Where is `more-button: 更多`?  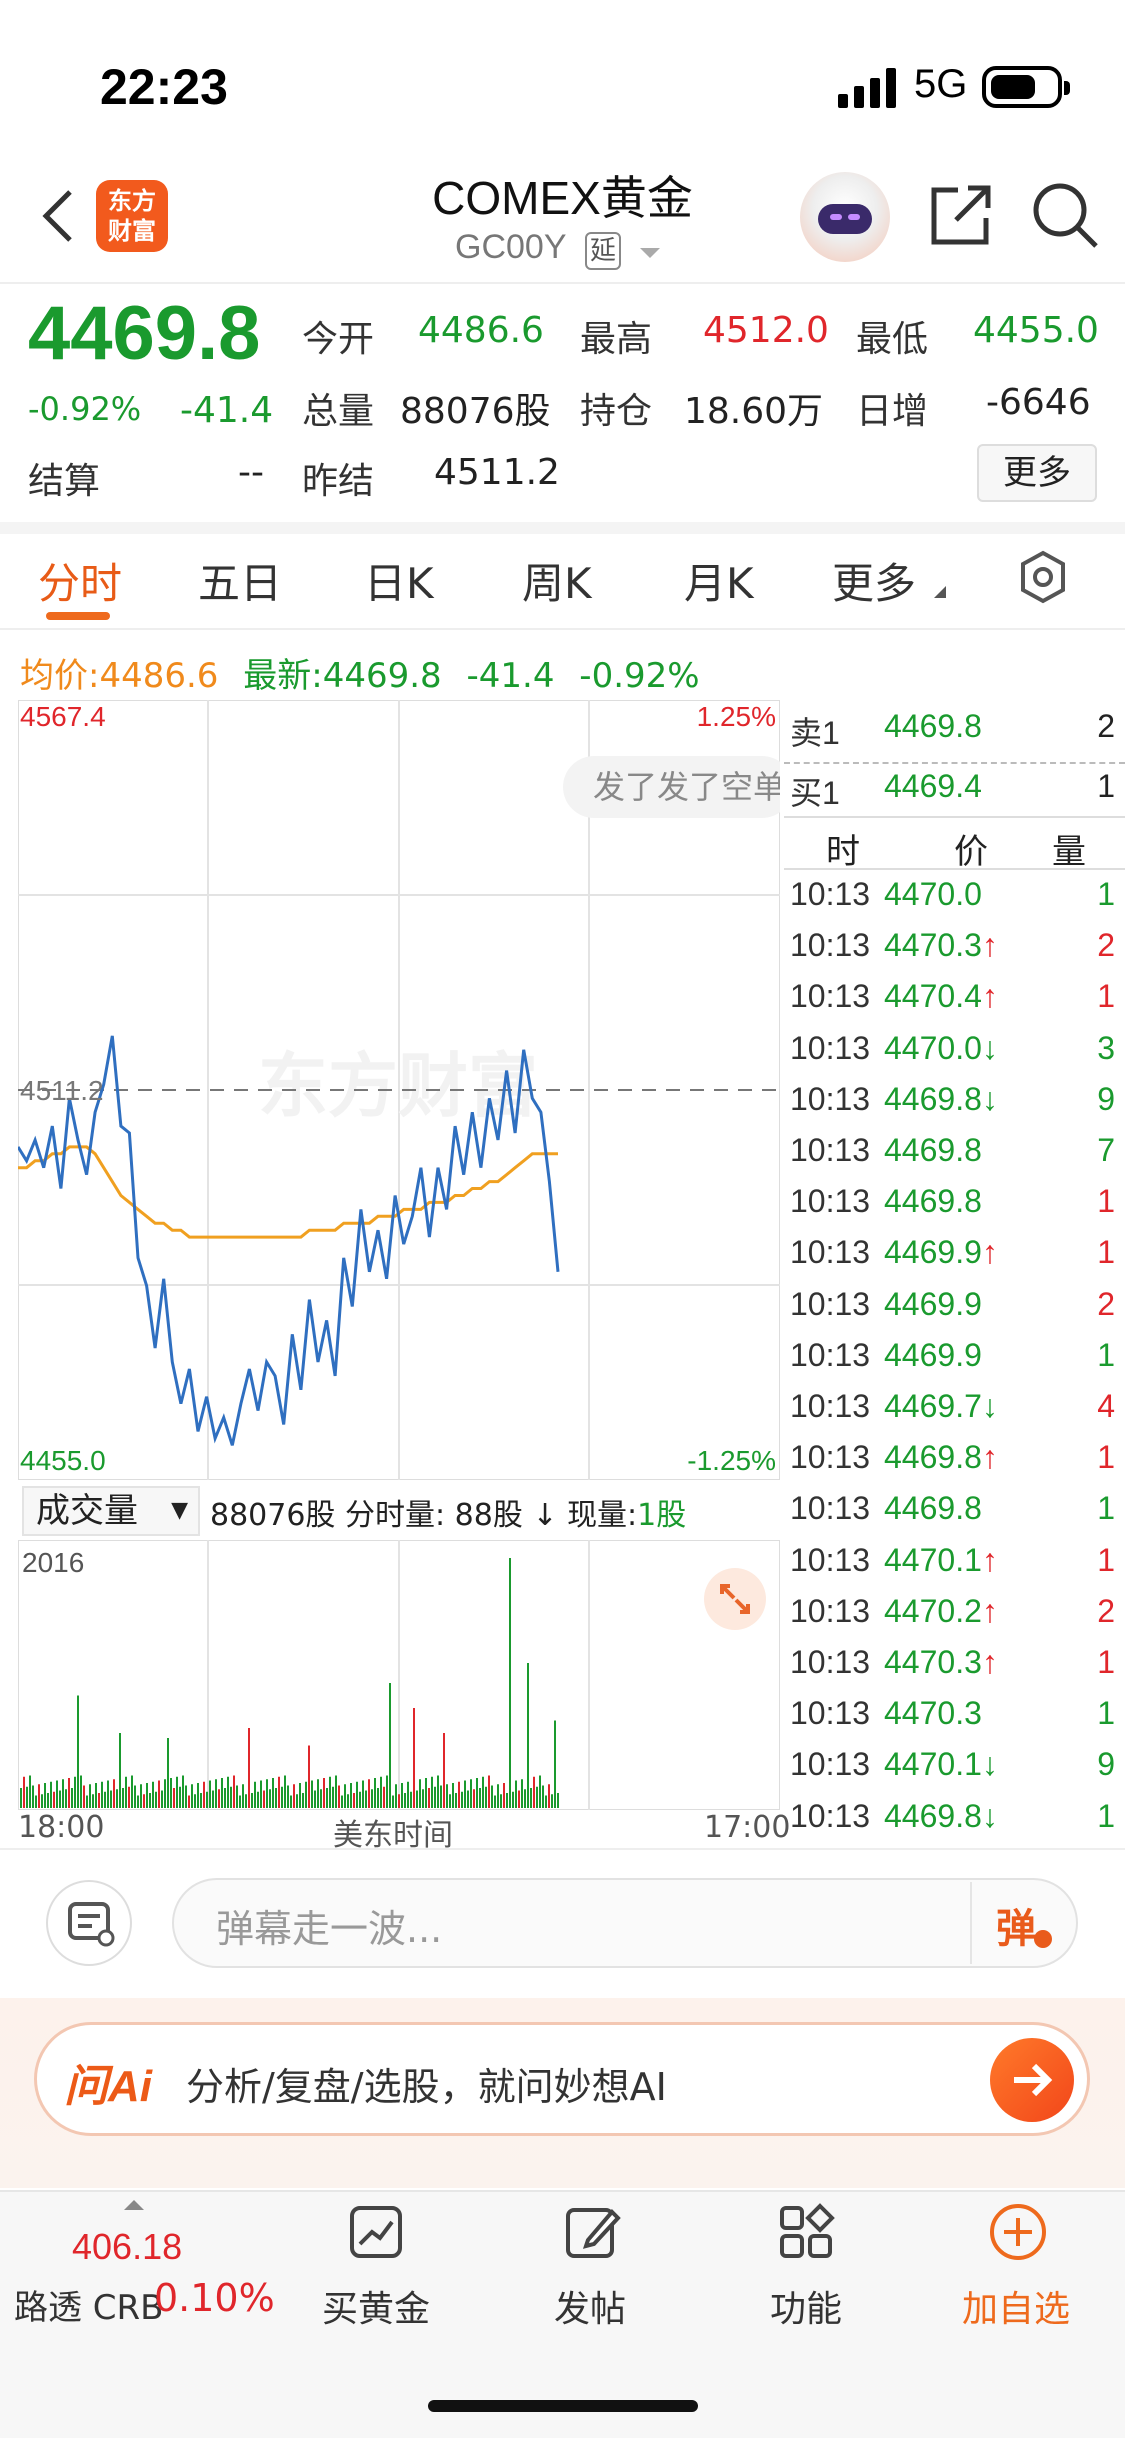
more-button: 更多 is located at coordinates (1037, 473).